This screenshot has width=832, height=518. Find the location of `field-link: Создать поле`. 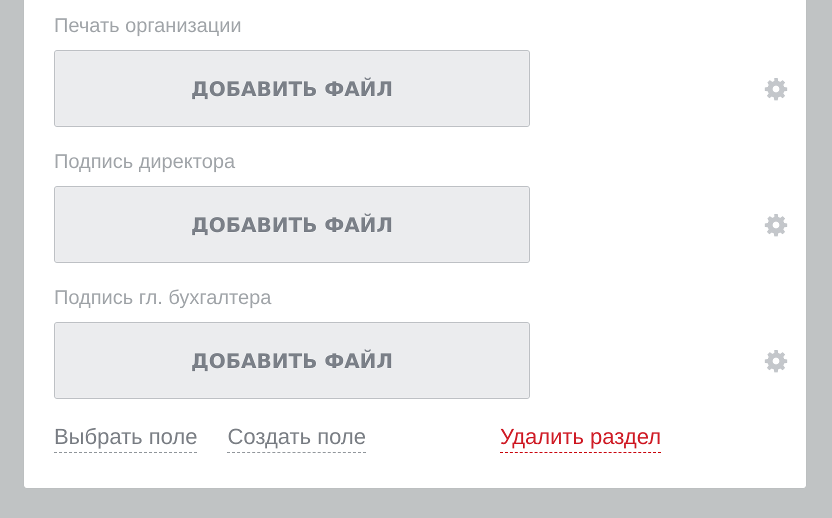

field-link: Создать поле is located at coordinates (296, 437).